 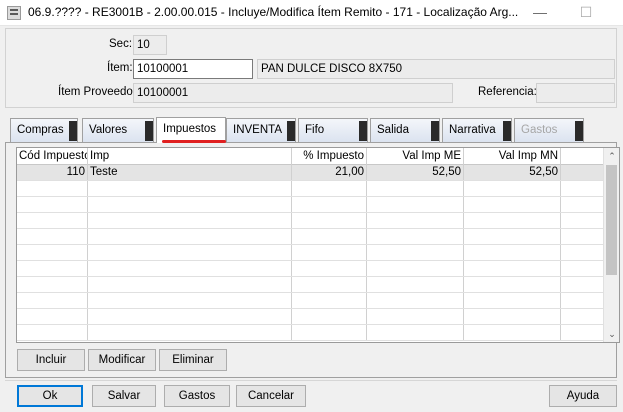 What do you see at coordinates (122, 360) in the screenshot?
I see `modificar-button: Modificar` at bounding box center [122, 360].